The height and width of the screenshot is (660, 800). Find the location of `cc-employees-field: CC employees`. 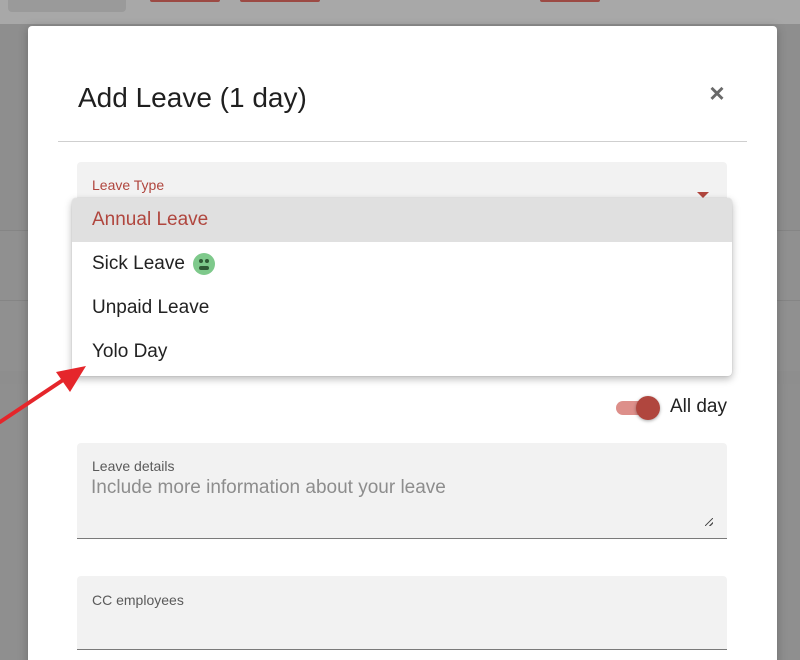

cc-employees-field: CC employees is located at coordinates (402, 613).